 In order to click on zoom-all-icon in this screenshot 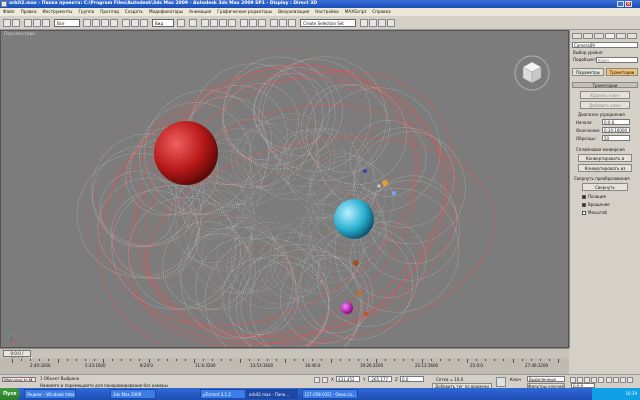, I will do `click(616, 380)`.